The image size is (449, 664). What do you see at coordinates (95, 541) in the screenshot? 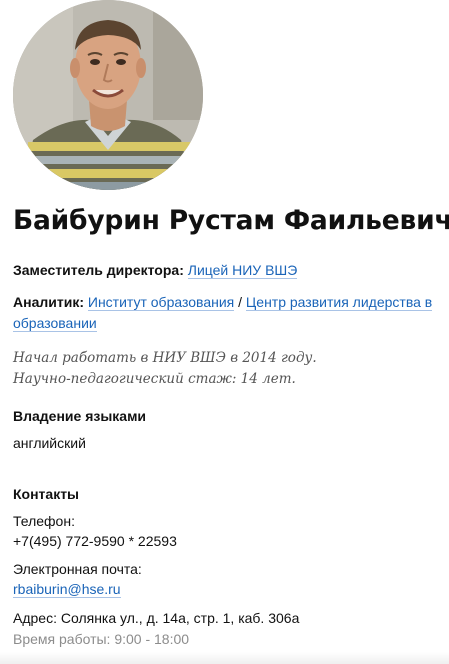
I see `phone-value: +7(495) 772-9590 * 22593` at bounding box center [95, 541].